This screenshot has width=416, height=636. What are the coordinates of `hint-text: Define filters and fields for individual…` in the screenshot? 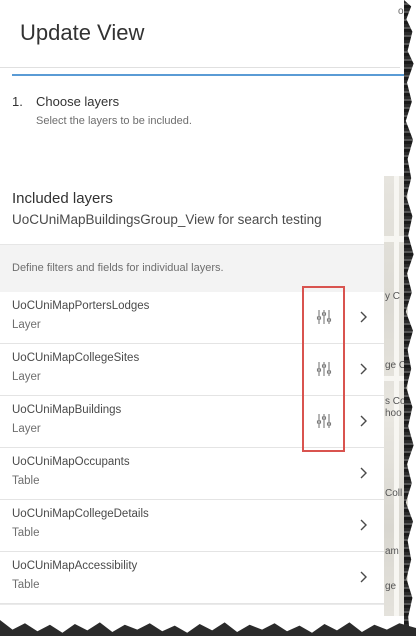 It's located at (118, 268).